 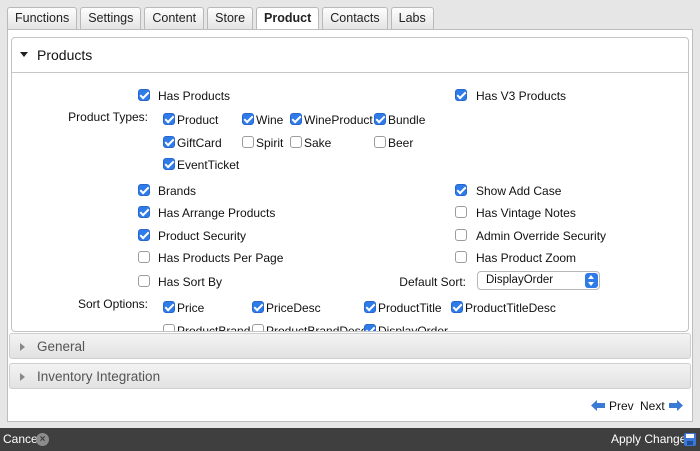 I want to click on product-type-eventticket-checkbox, so click(x=169, y=164).